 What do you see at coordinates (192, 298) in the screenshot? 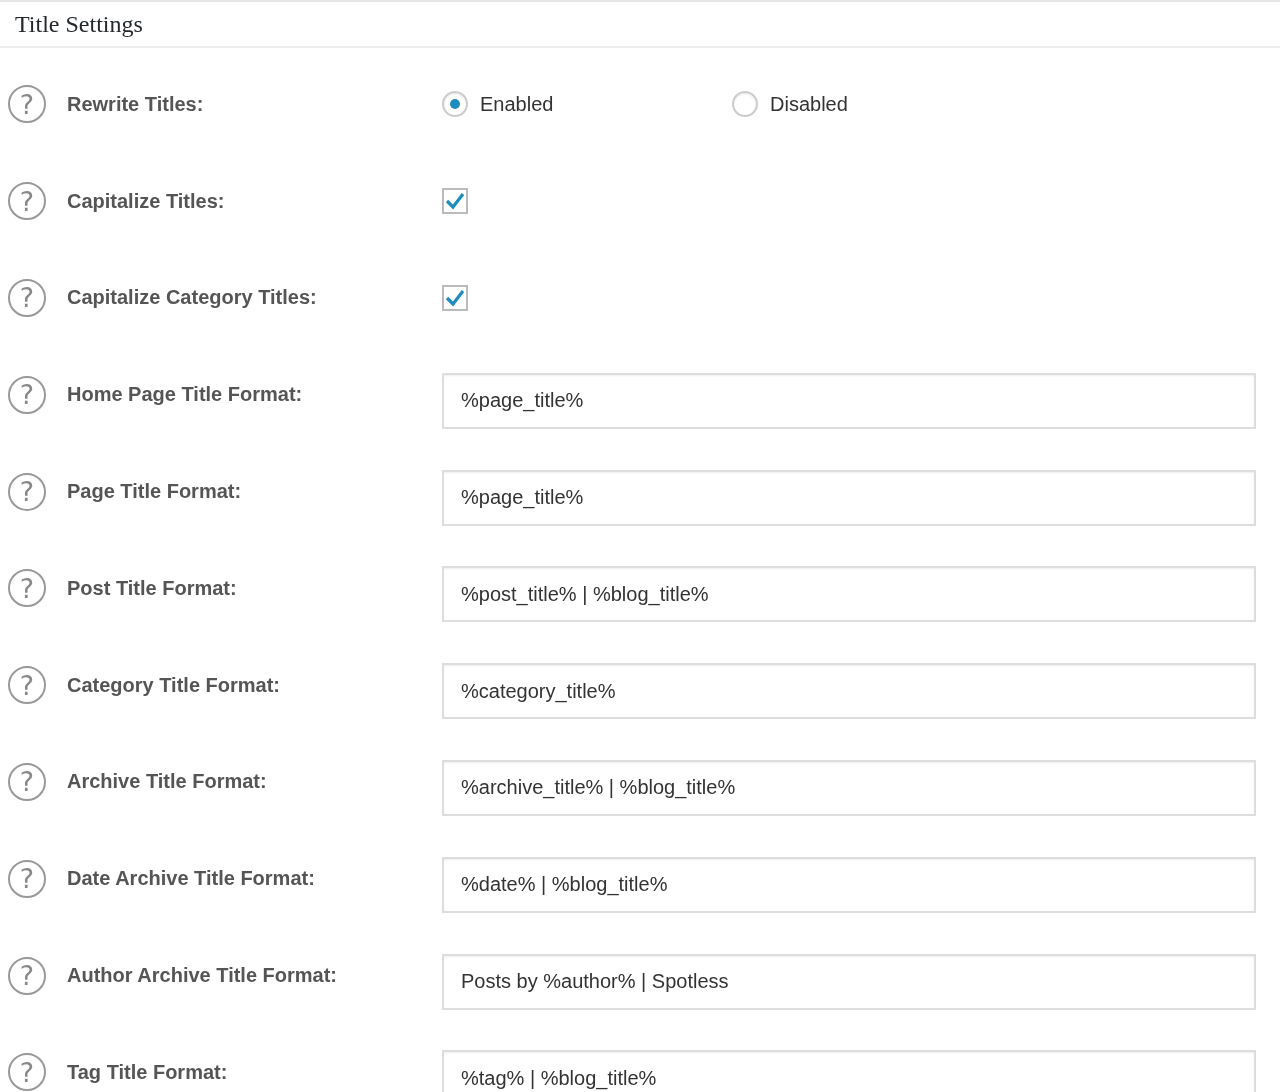
I see `setting-label: Capitalize Category Titles:` at bounding box center [192, 298].